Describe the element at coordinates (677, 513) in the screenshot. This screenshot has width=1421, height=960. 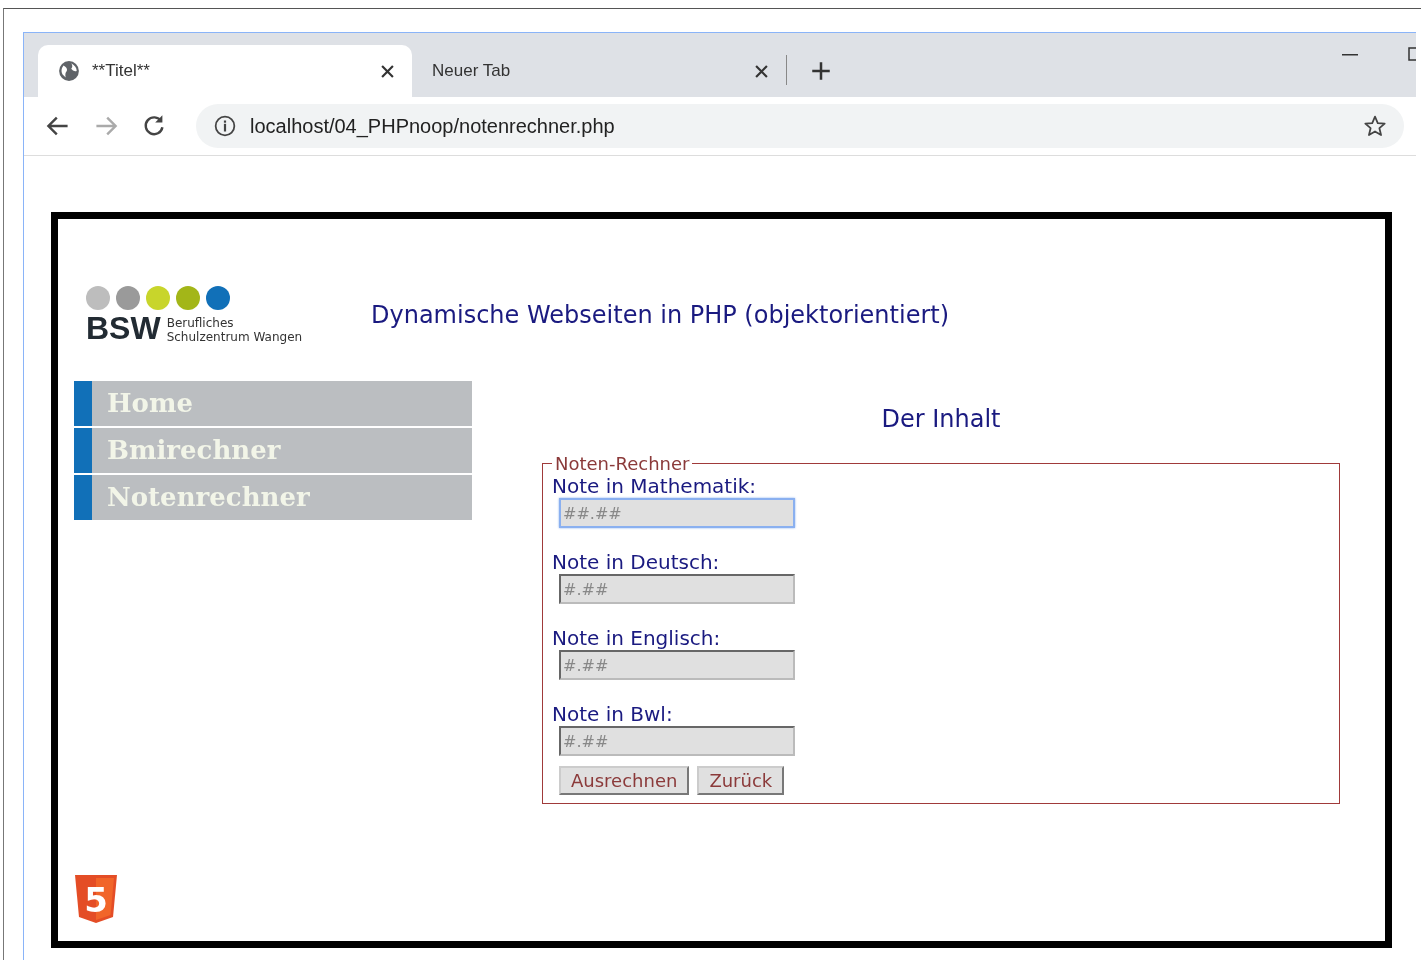
I see `input-field: ##.##` at that location.